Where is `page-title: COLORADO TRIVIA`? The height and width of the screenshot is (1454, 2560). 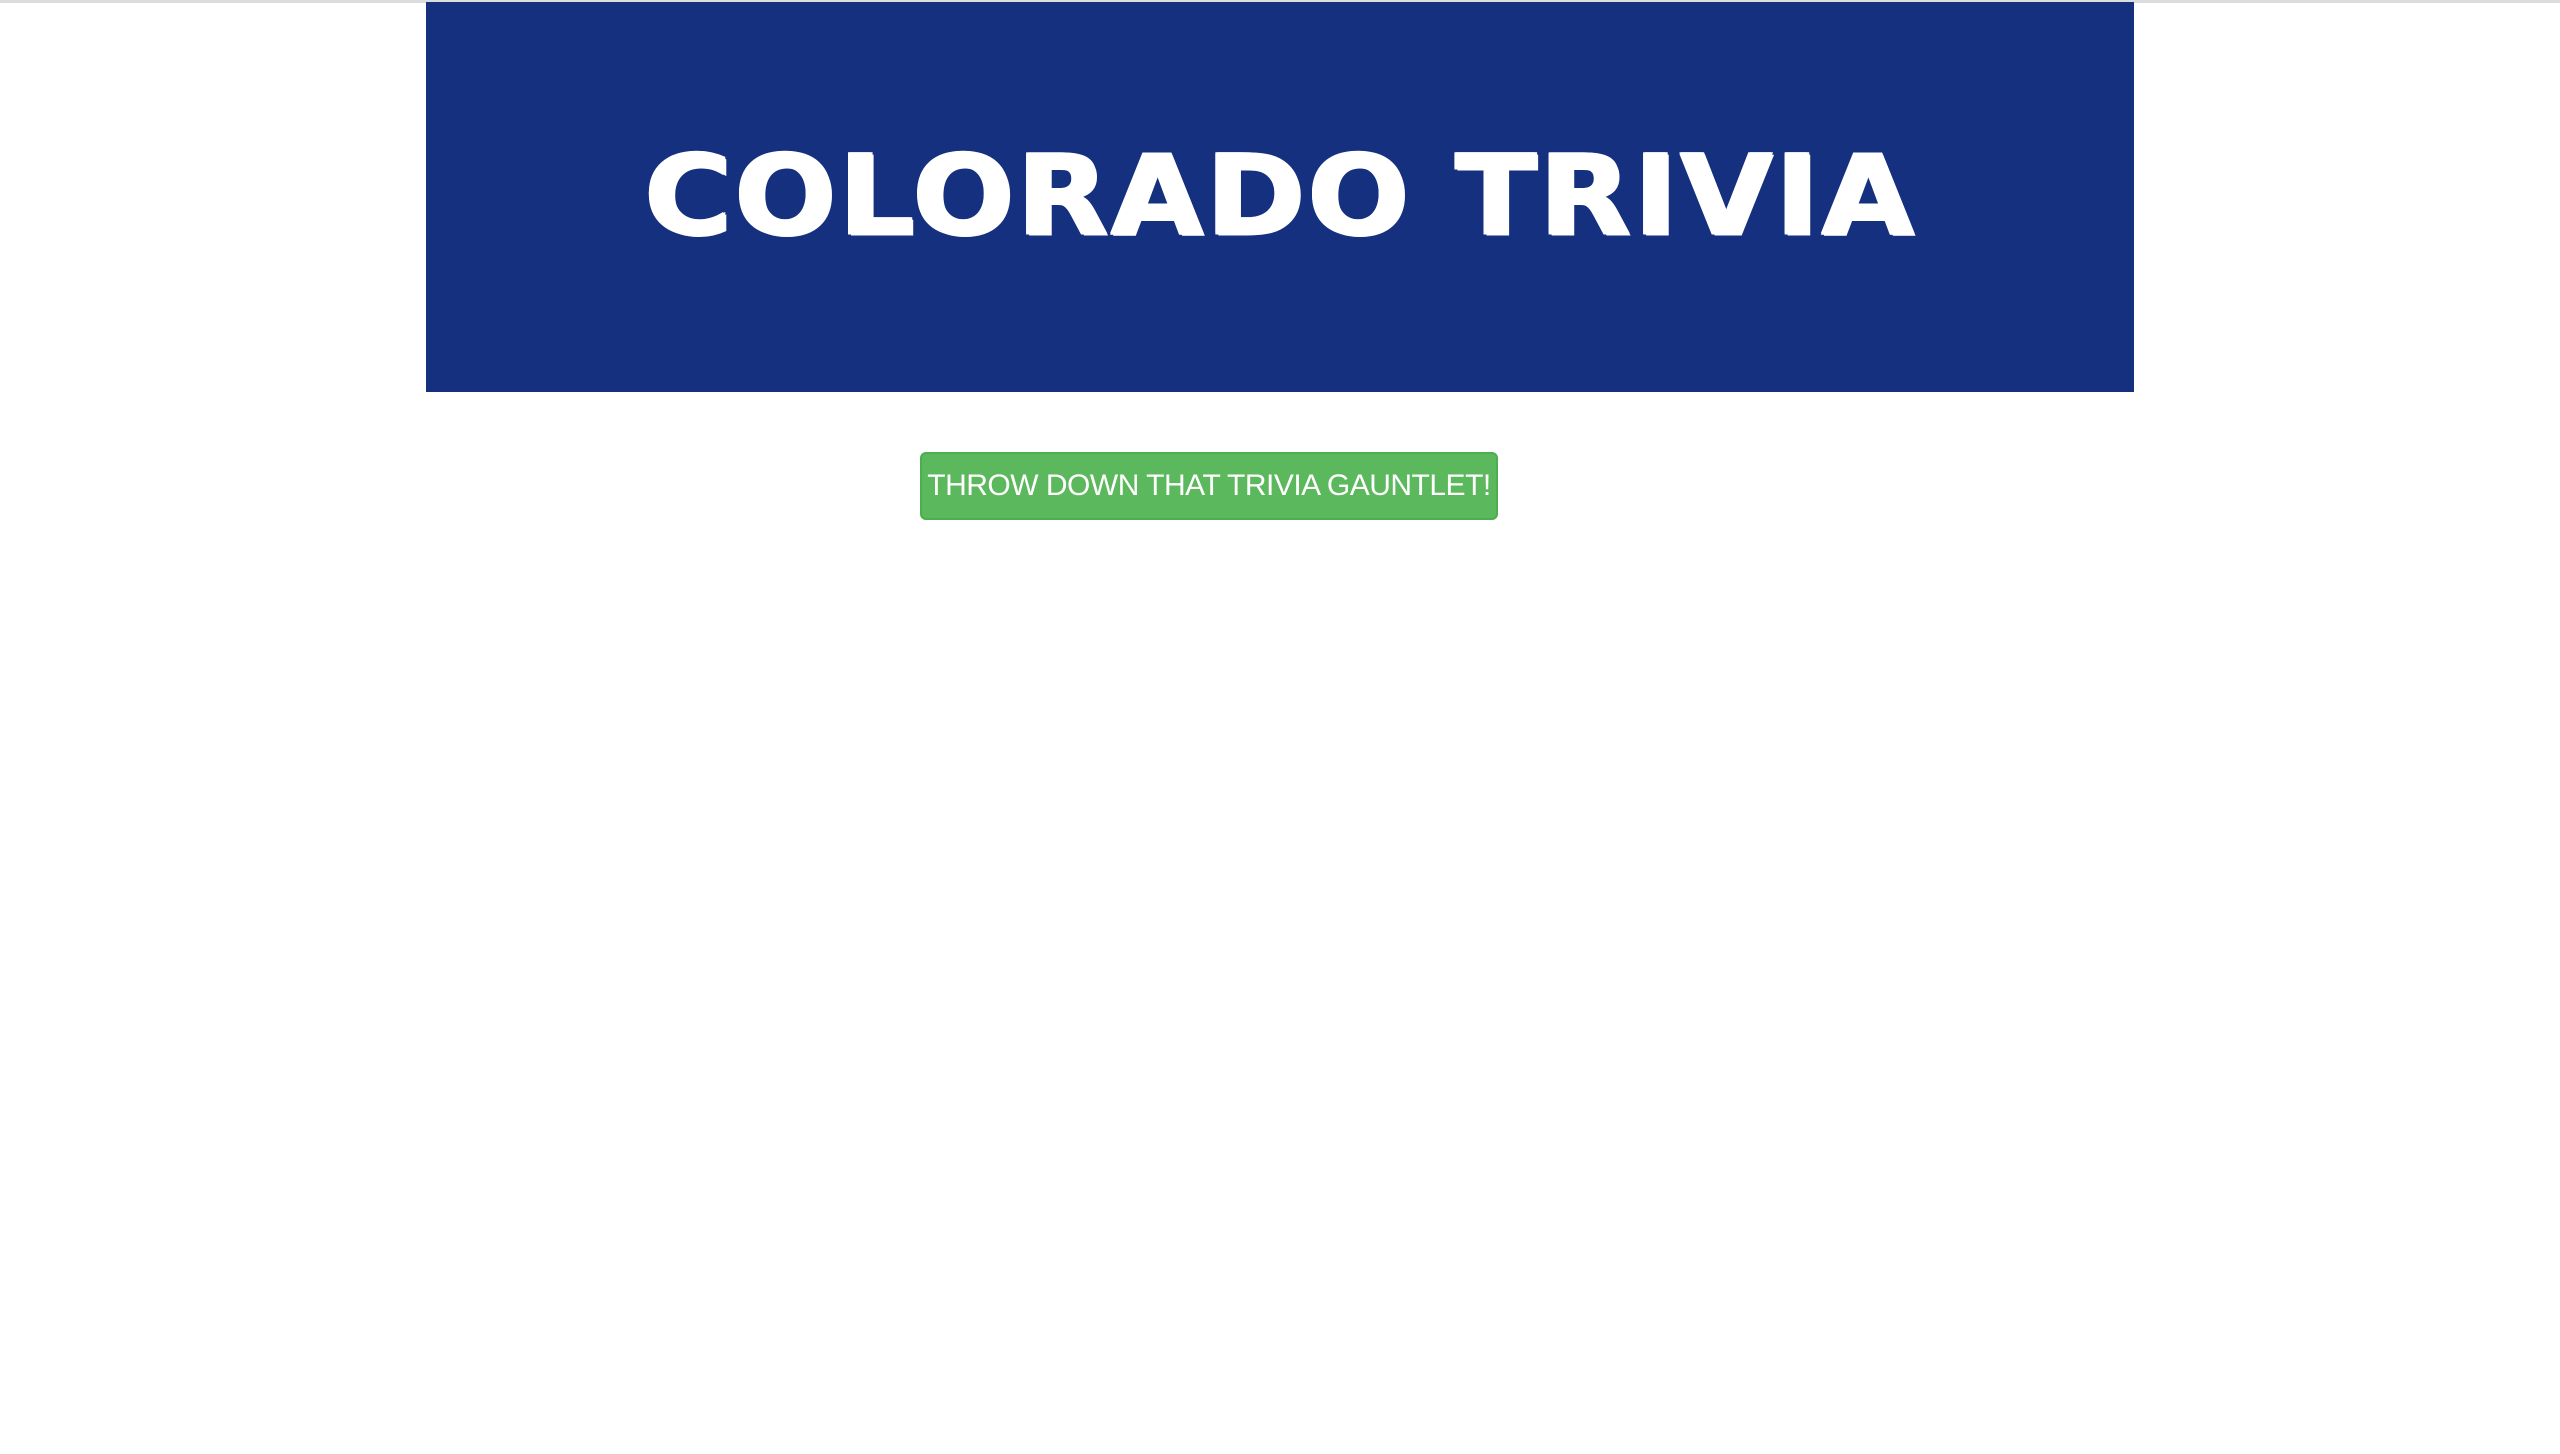
page-title: COLORADO TRIVIA is located at coordinates (1280, 196).